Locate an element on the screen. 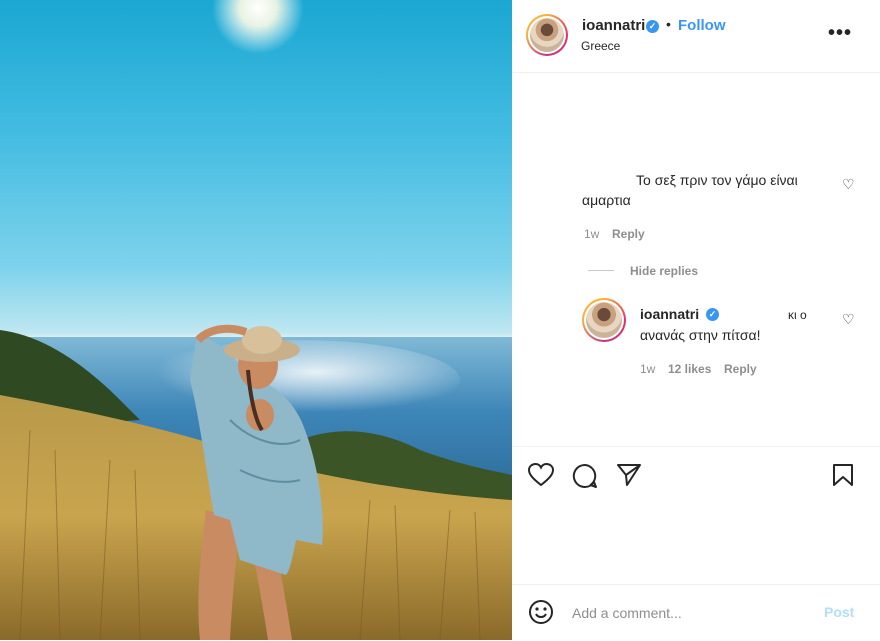  comment-like-heart-icon: ♡ is located at coordinates (848, 184).